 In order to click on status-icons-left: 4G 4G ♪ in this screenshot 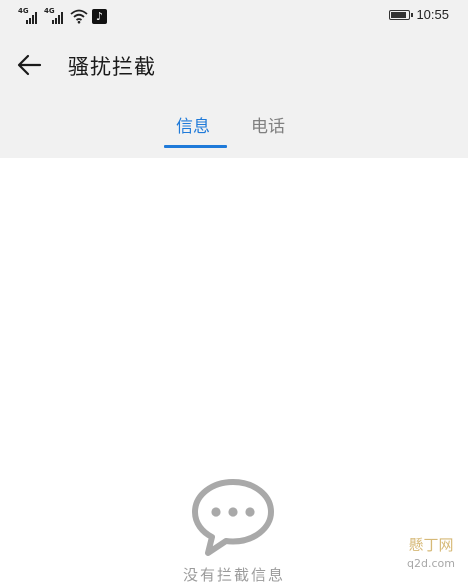, I will do `click(62, 15)`.